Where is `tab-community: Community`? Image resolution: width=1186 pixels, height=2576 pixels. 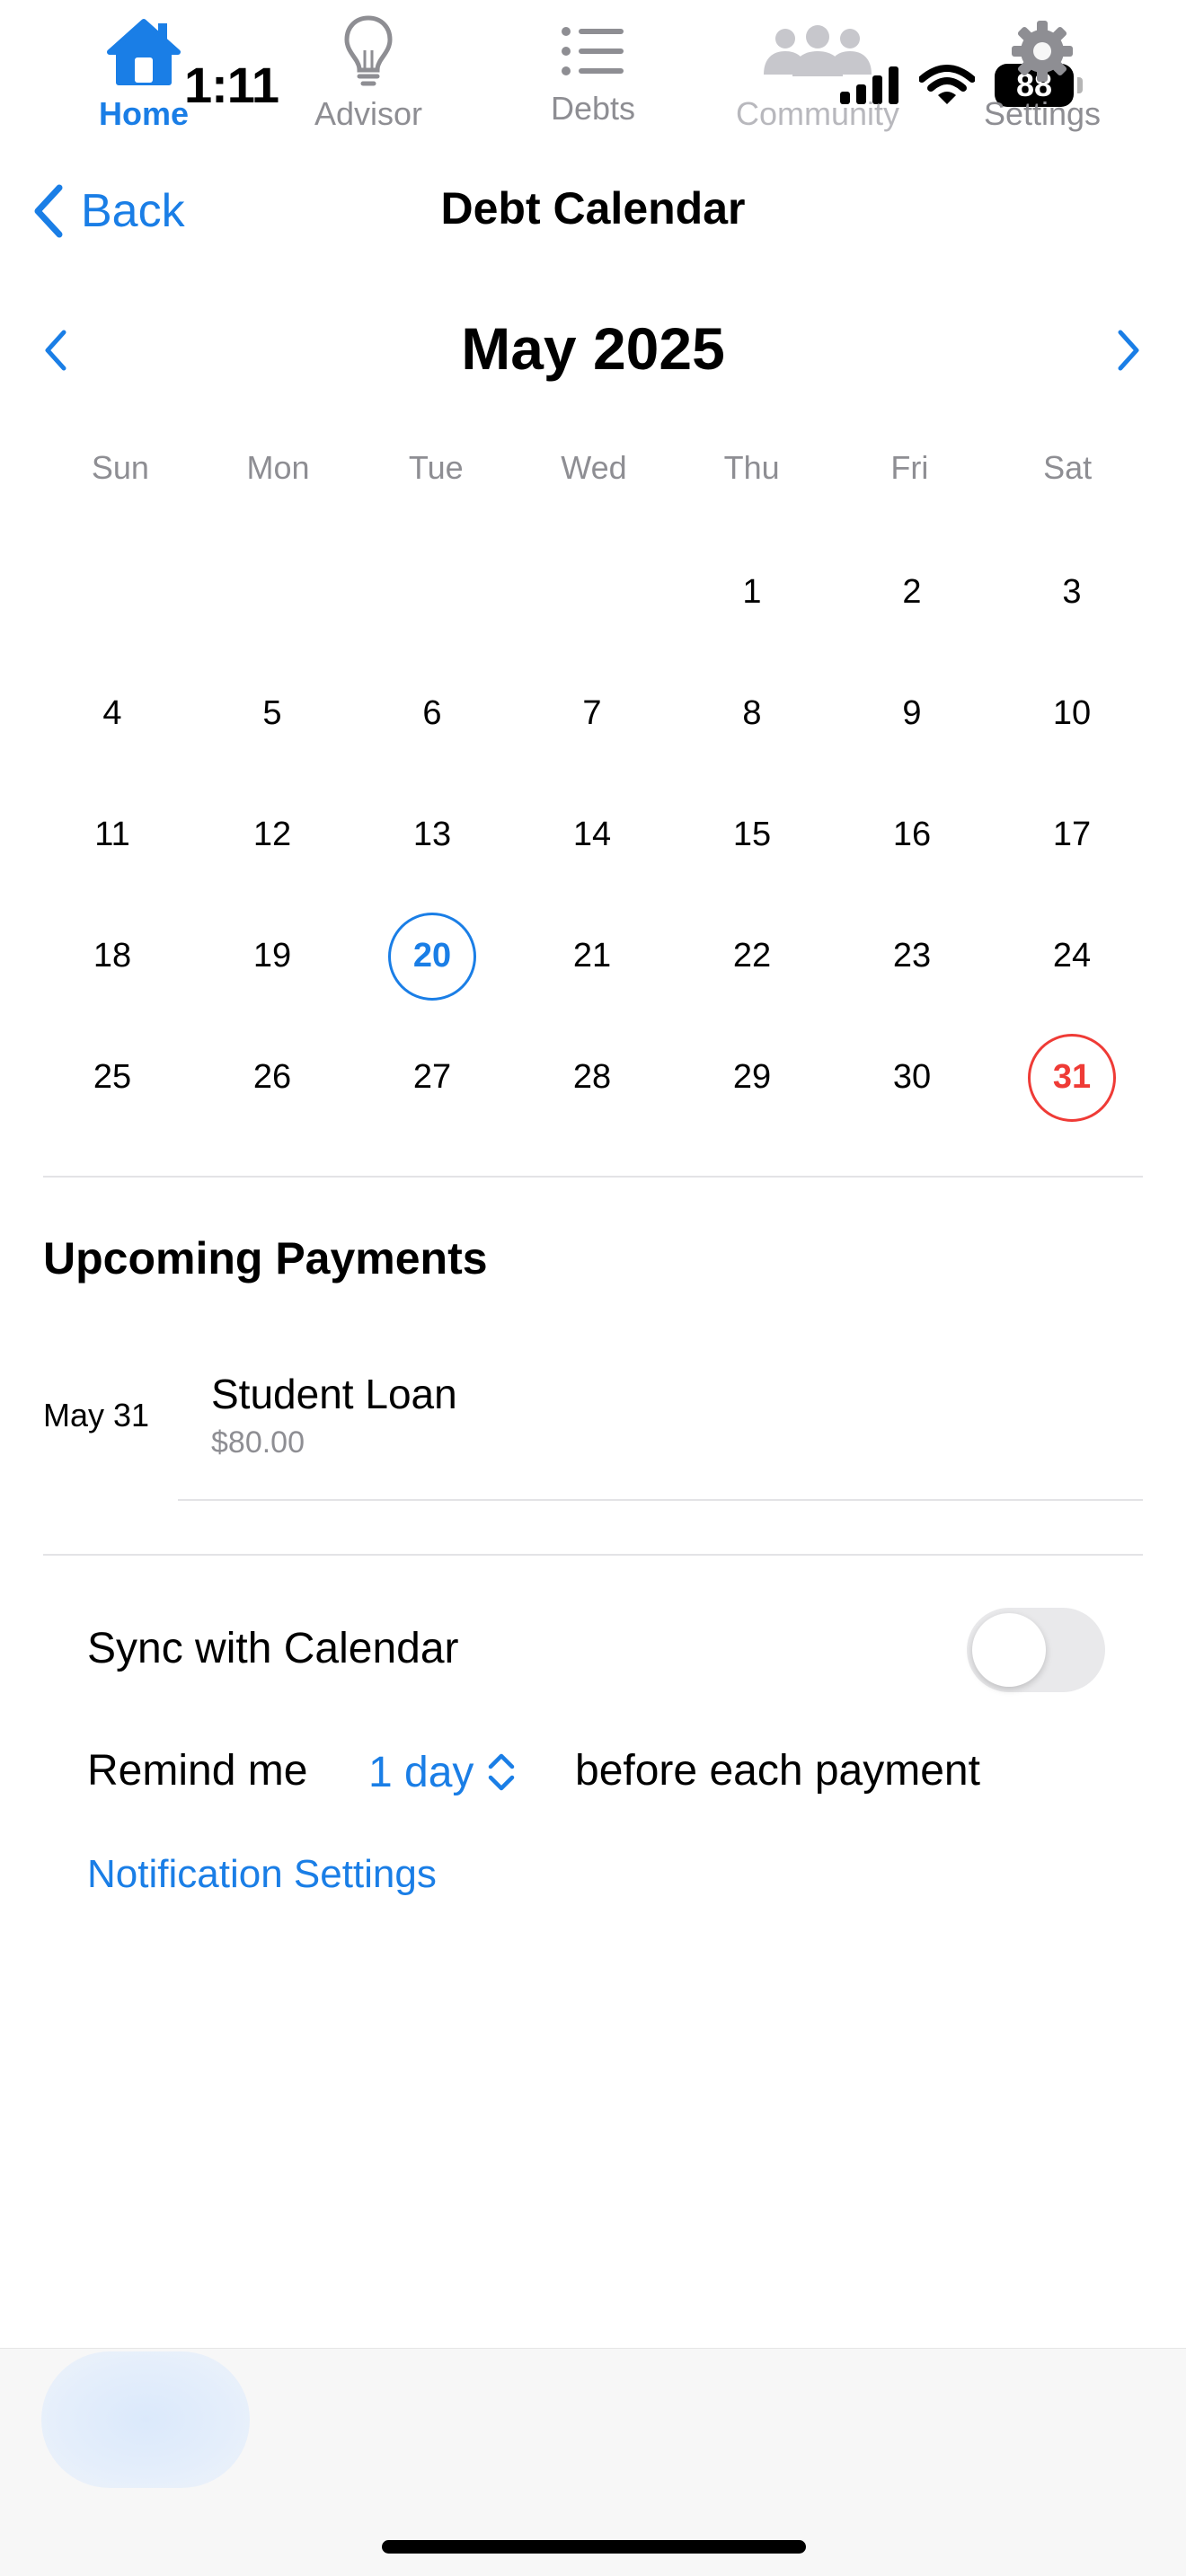
tab-community: Community is located at coordinates (817, 80).